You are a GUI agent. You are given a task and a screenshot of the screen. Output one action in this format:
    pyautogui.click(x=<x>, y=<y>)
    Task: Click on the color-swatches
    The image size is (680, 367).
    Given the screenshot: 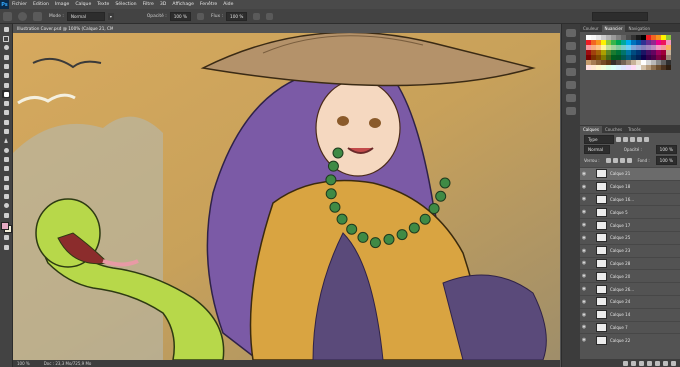 What is the action you would take?
    pyautogui.click(x=6, y=227)
    